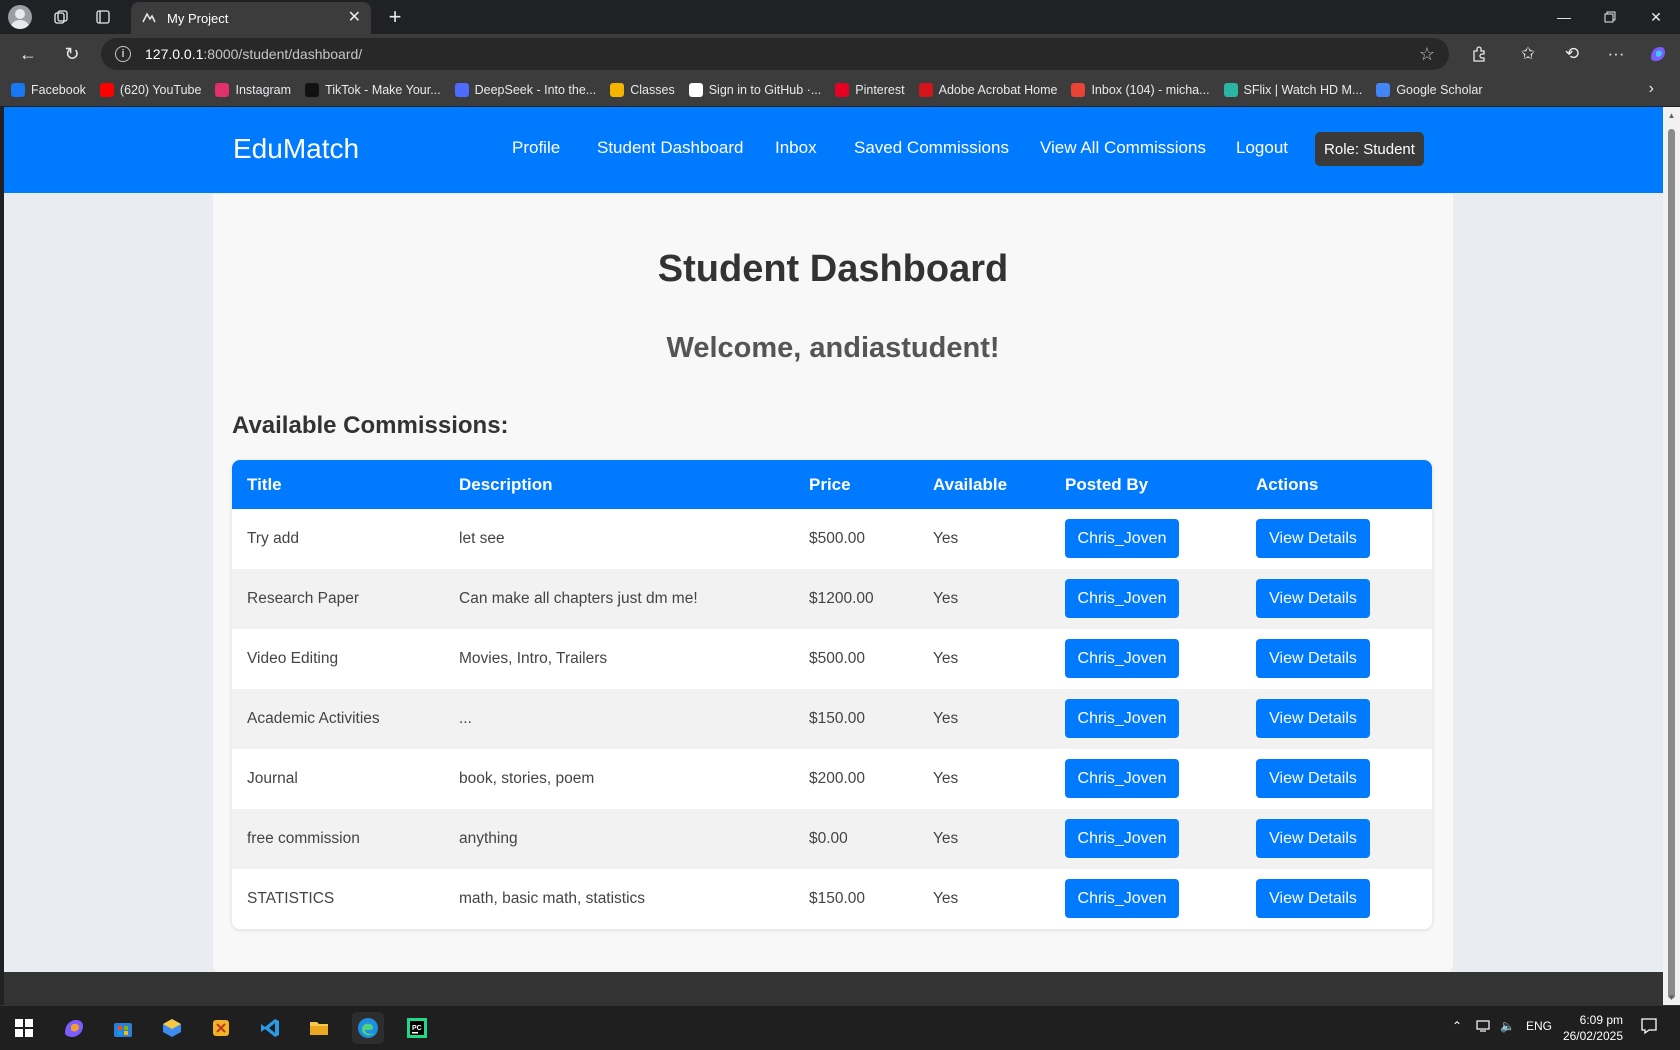  What do you see at coordinates (1616, 54) in the screenshot?
I see `more-menu-icon: ···` at bounding box center [1616, 54].